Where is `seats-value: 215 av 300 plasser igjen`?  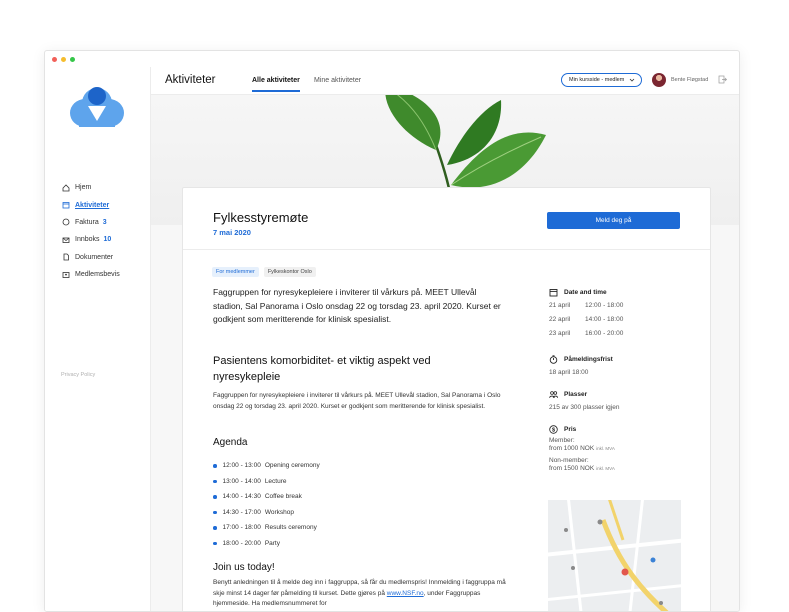 seats-value: 215 av 300 plasser igjen is located at coordinates (584, 407).